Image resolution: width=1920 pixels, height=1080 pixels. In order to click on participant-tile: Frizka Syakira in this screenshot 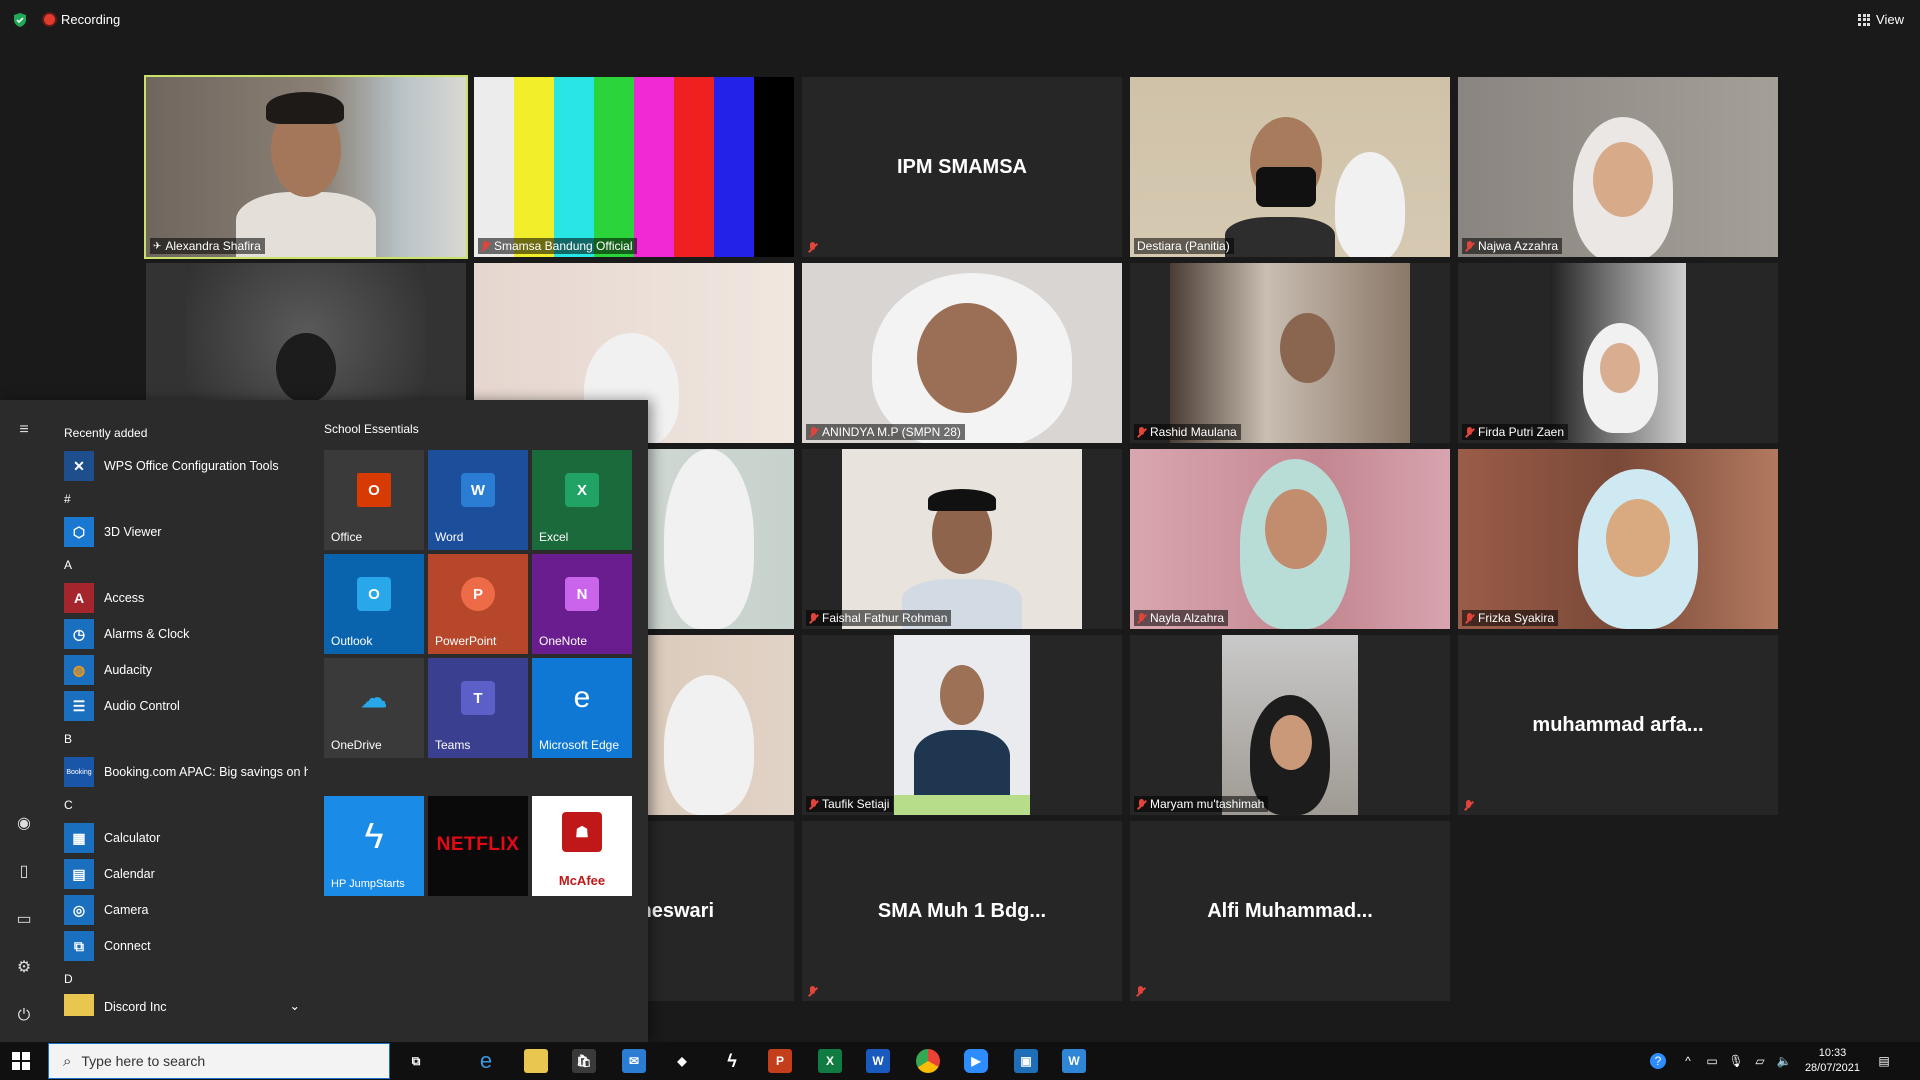, I will do `click(1618, 539)`.